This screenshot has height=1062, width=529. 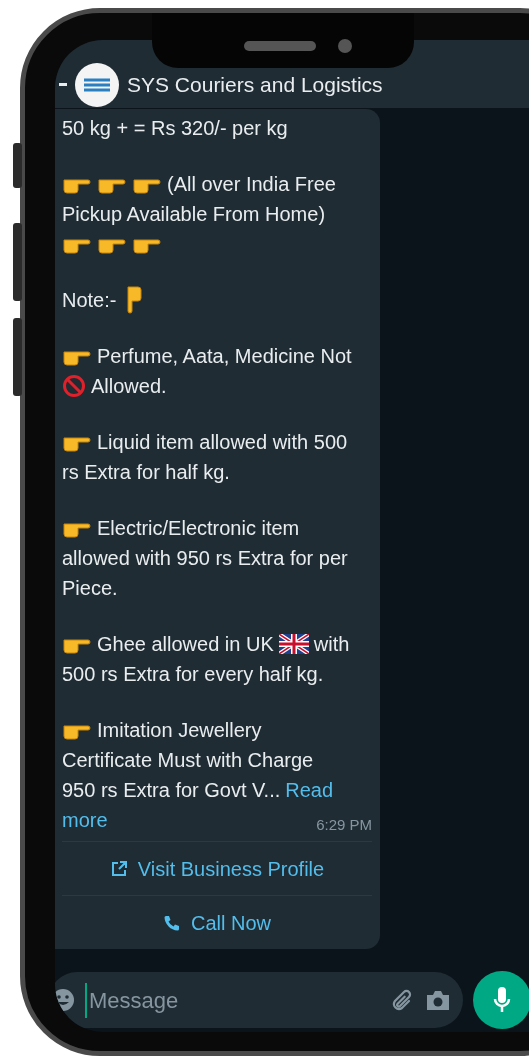 What do you see at coordinates (217, 868) in the screenshot?
I see `profile-button: Visit Business Profile` at bounding box center [217, 868].